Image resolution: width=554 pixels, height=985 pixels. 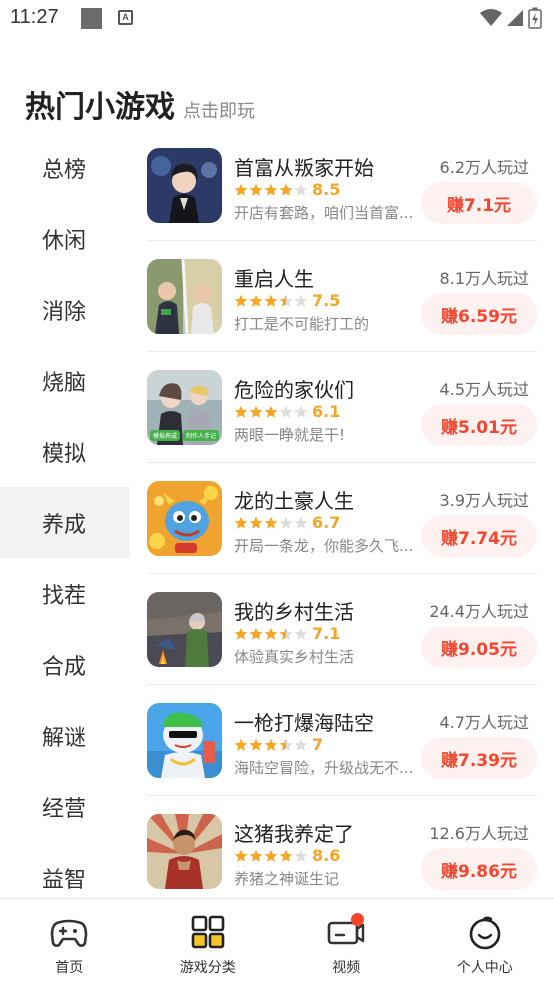 I want to click on category-label: 总榜, so click(x=64, y=170).